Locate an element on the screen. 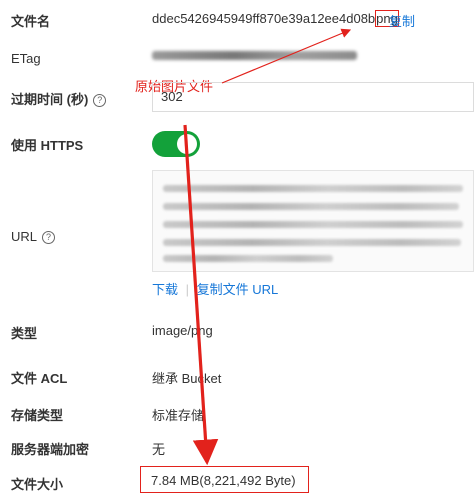  toggle-knob is located at coordinates (187, 144).